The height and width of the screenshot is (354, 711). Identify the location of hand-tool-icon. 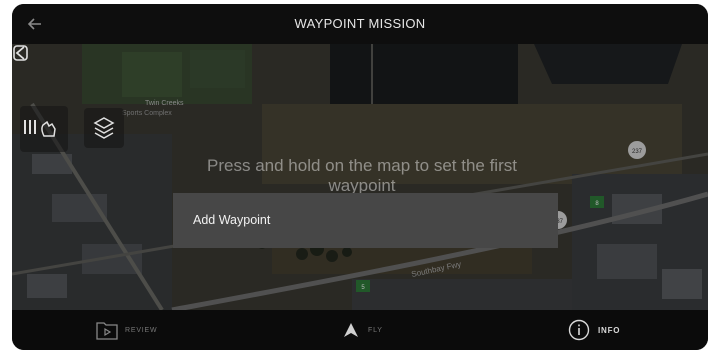
(40, 128).